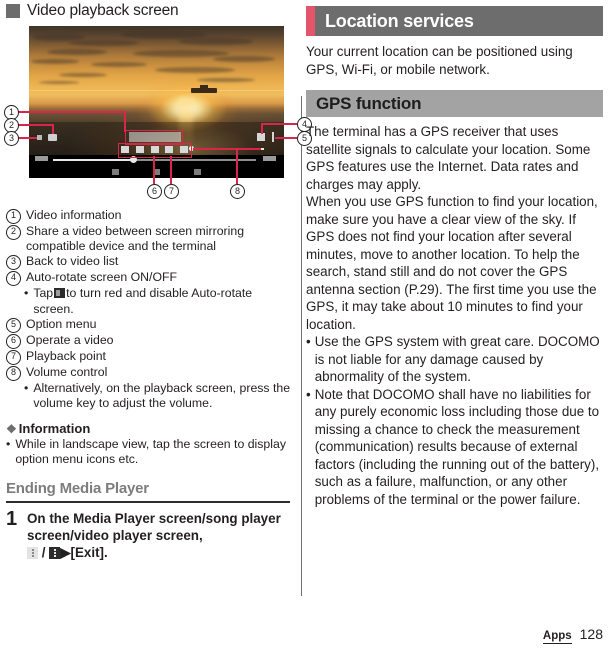 This screenshot has height=648, width=609. What do you see at coordinates (13, 232) in the screenshot?
I see `callout-marker-2: 2` at bounding box center [13, 232].